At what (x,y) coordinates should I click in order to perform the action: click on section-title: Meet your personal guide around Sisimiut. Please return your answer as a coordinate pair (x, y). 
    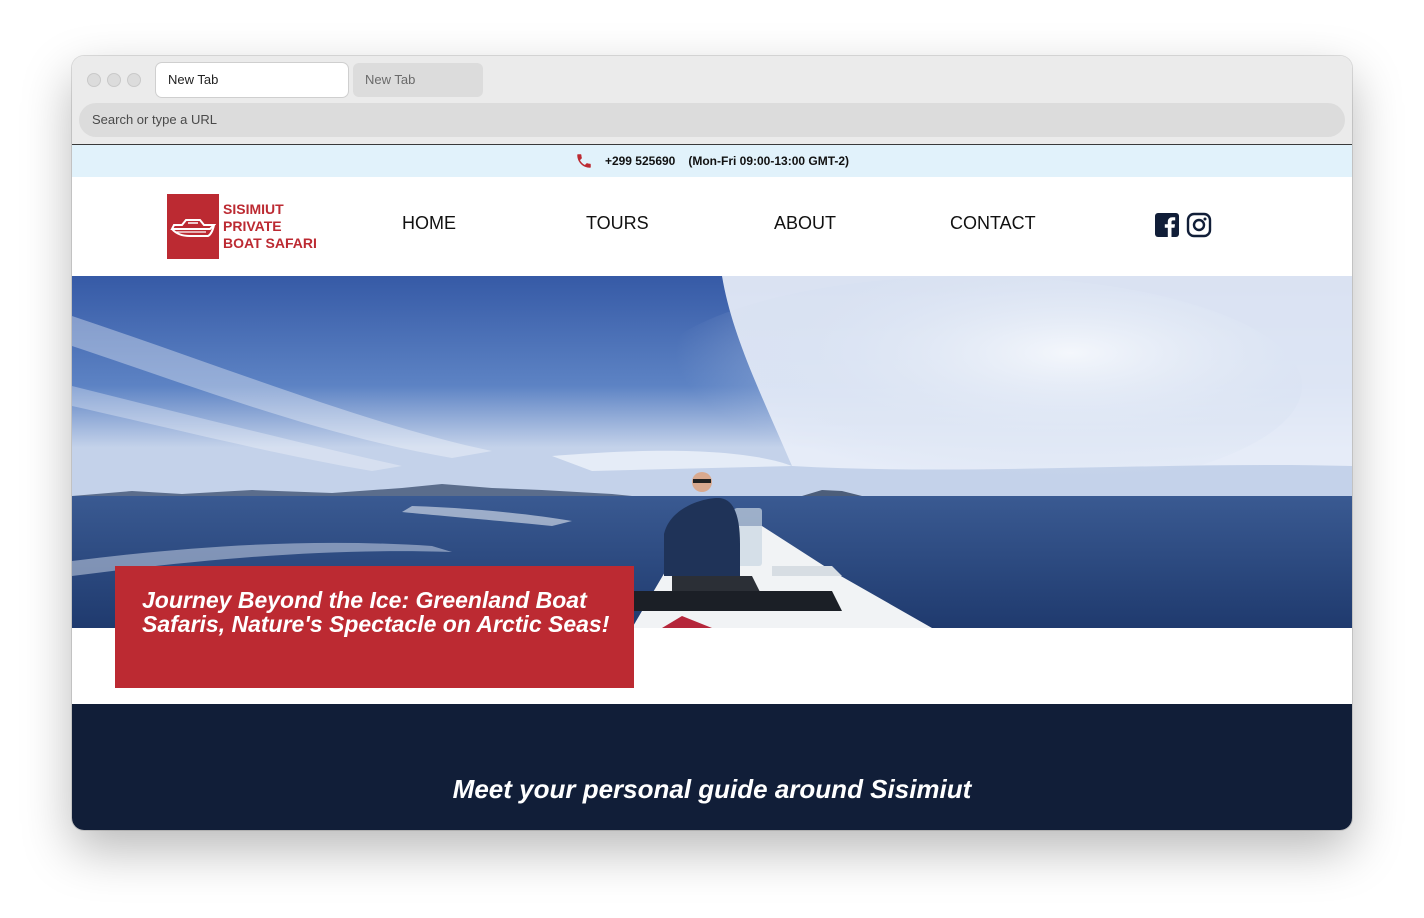
    Looking at the image, I should click on (712, 789).